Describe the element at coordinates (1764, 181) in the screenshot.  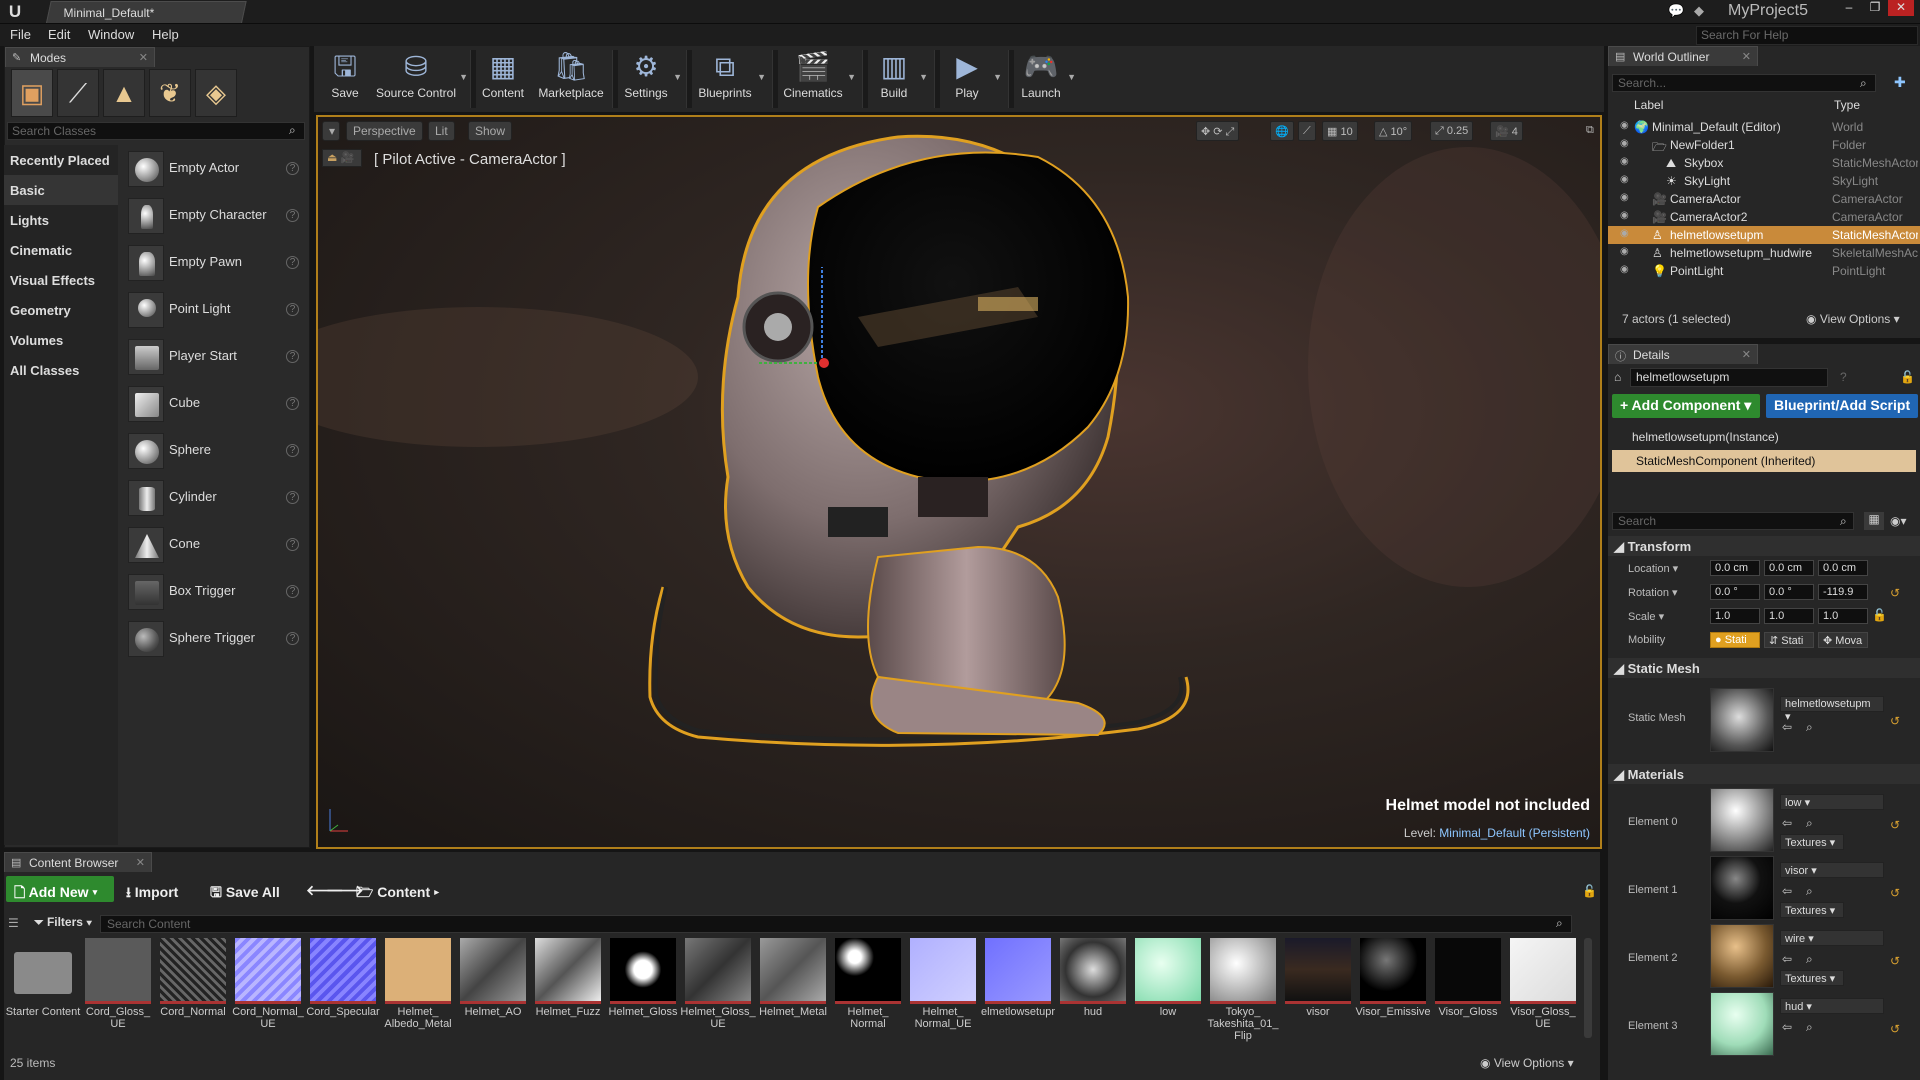
I see `outliner-row: ◉ ☀ SkyLight SkyLight` at that location.